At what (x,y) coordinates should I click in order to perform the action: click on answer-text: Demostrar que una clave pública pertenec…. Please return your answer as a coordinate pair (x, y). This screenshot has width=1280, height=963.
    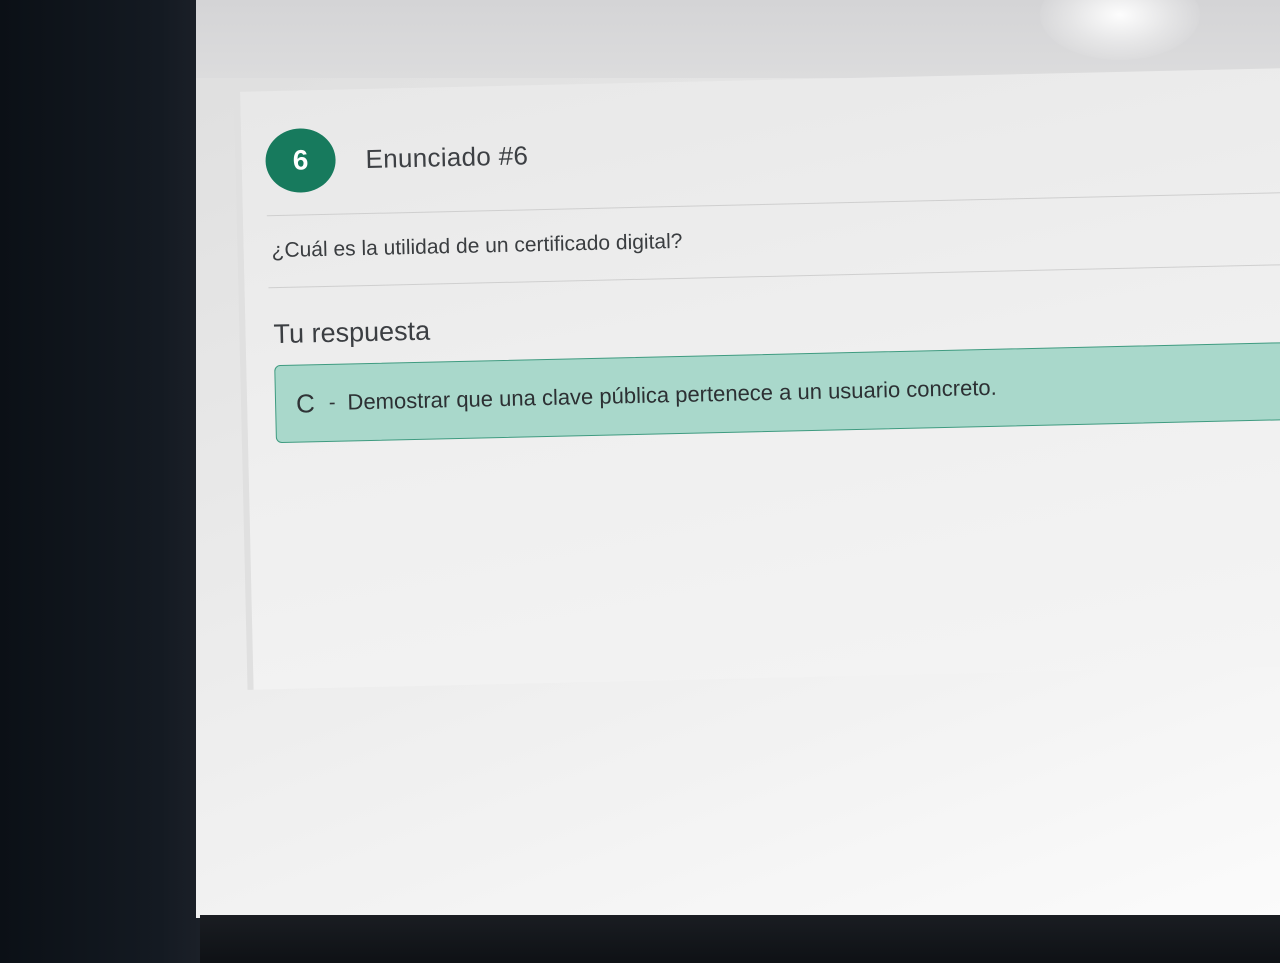
    Looking at the image, I should click on (672, 394).